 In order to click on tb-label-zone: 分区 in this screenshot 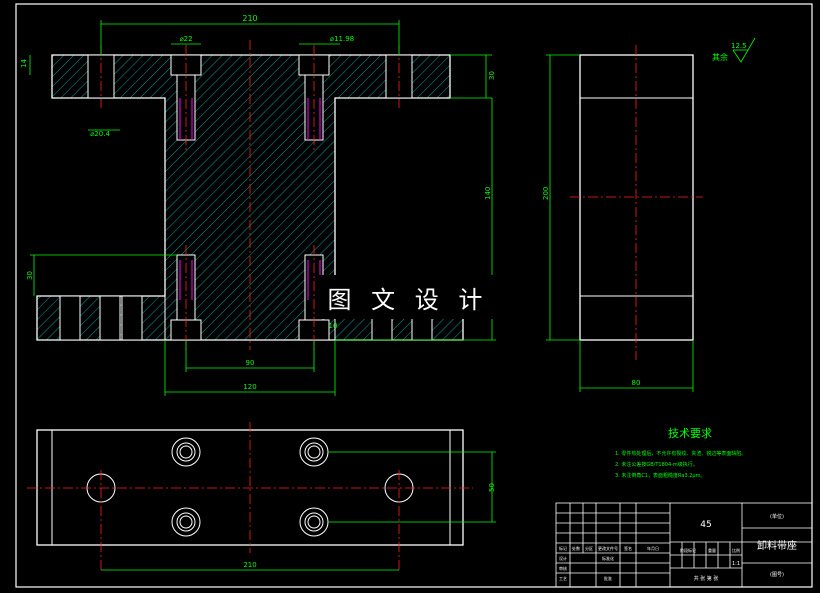, I will do `click(589, 548)`.